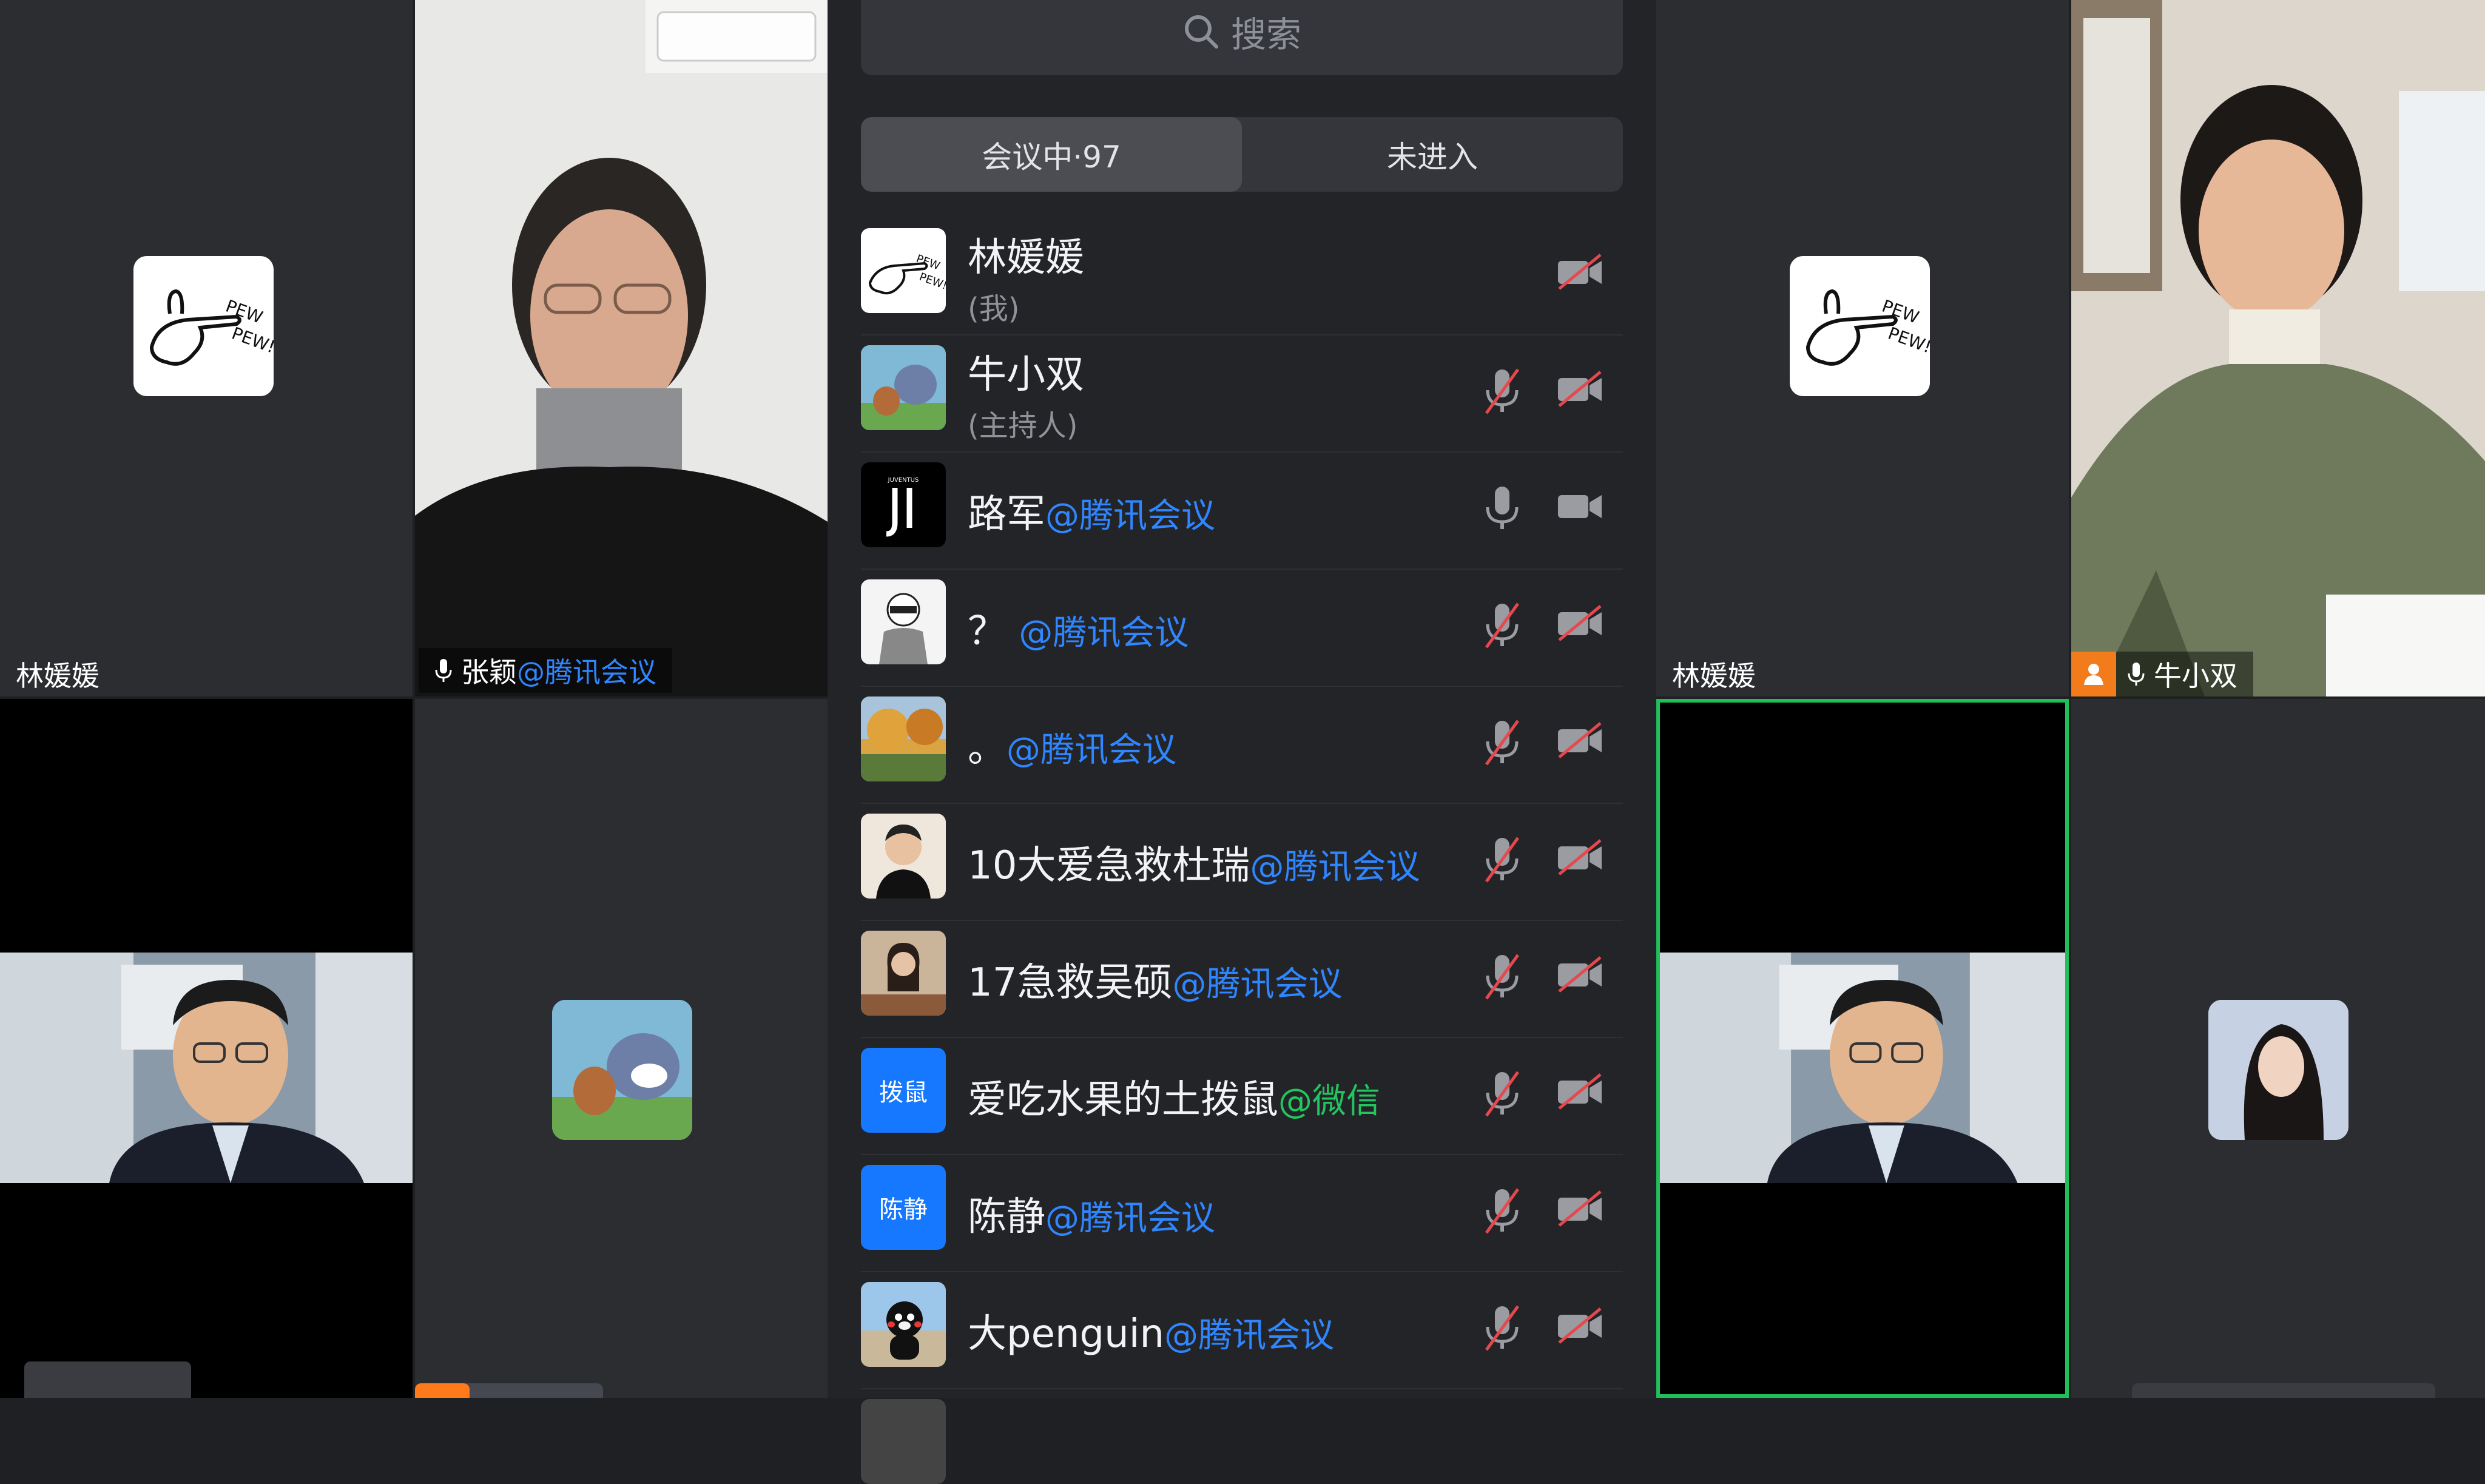 The width and height of the screenshot is (2485, 1484). What do you see at coordinates (1023, 426) in the screenshot?
I see `participant-role: (主持人)` at bounding box center [1023, 426].